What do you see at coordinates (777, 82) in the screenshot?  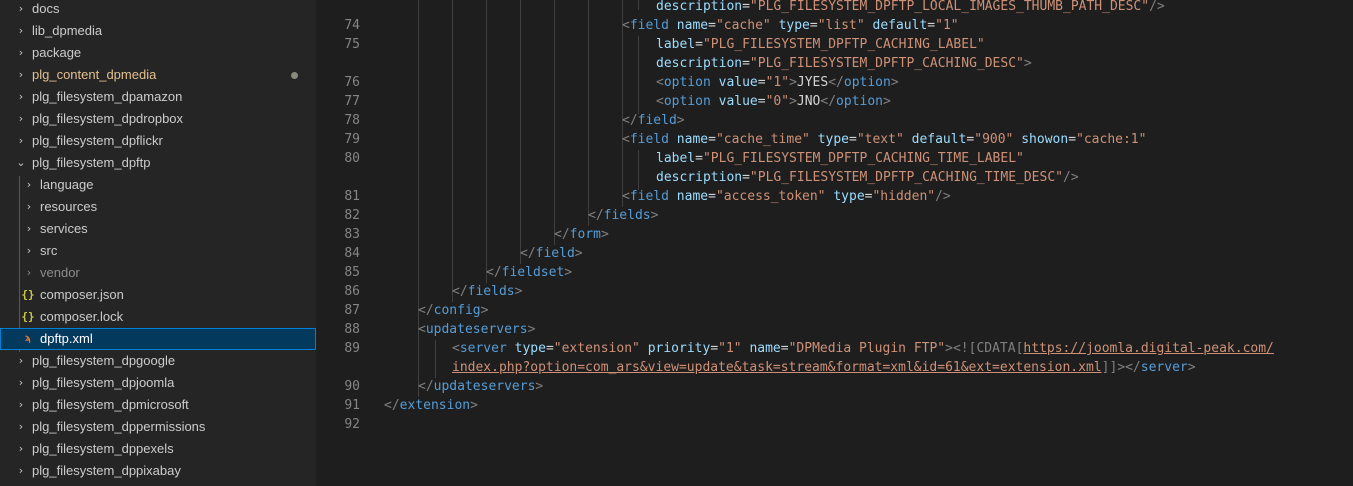 I see `code-line: <option value="1">JYES</option>` at bounding box center [777, 82].